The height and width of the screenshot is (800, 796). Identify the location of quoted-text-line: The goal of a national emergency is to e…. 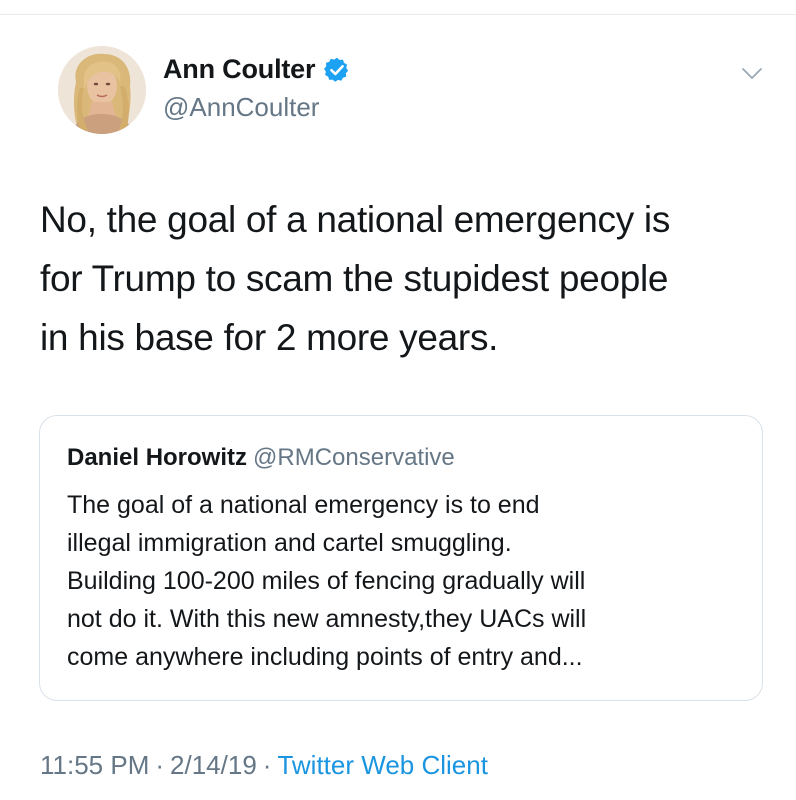
(303, 505).